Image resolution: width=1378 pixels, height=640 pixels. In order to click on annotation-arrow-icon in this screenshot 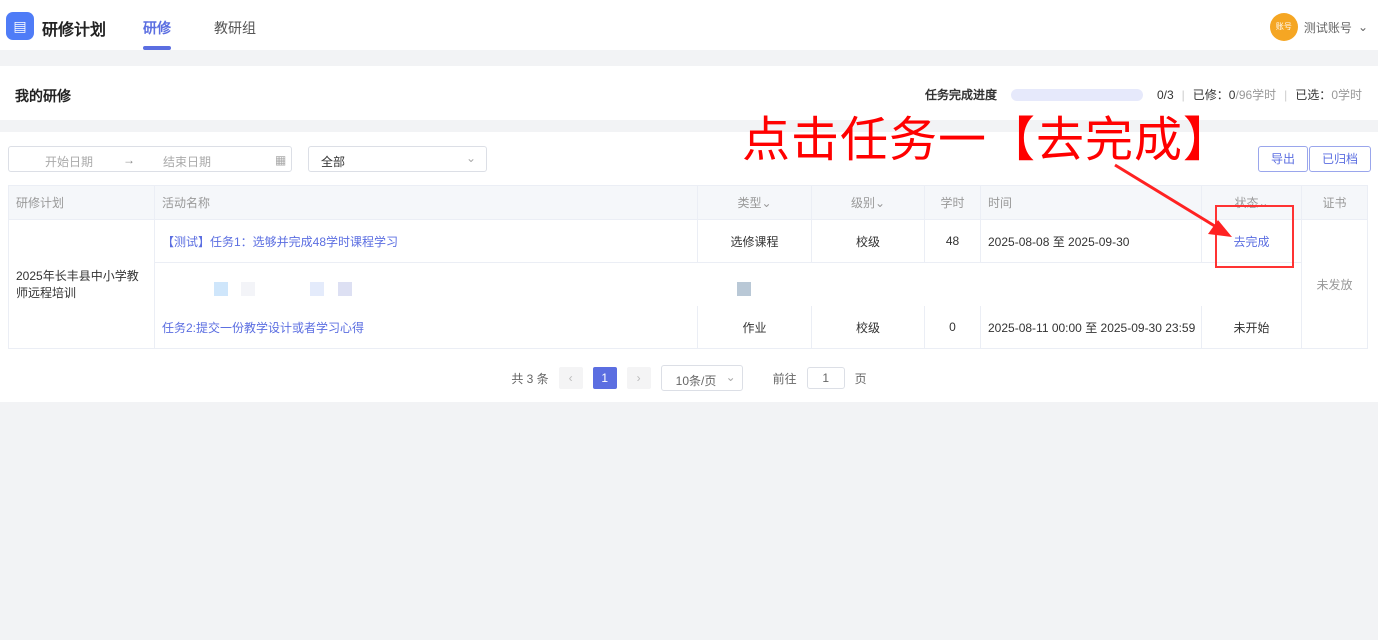, I will do `click(1173, 200)`.